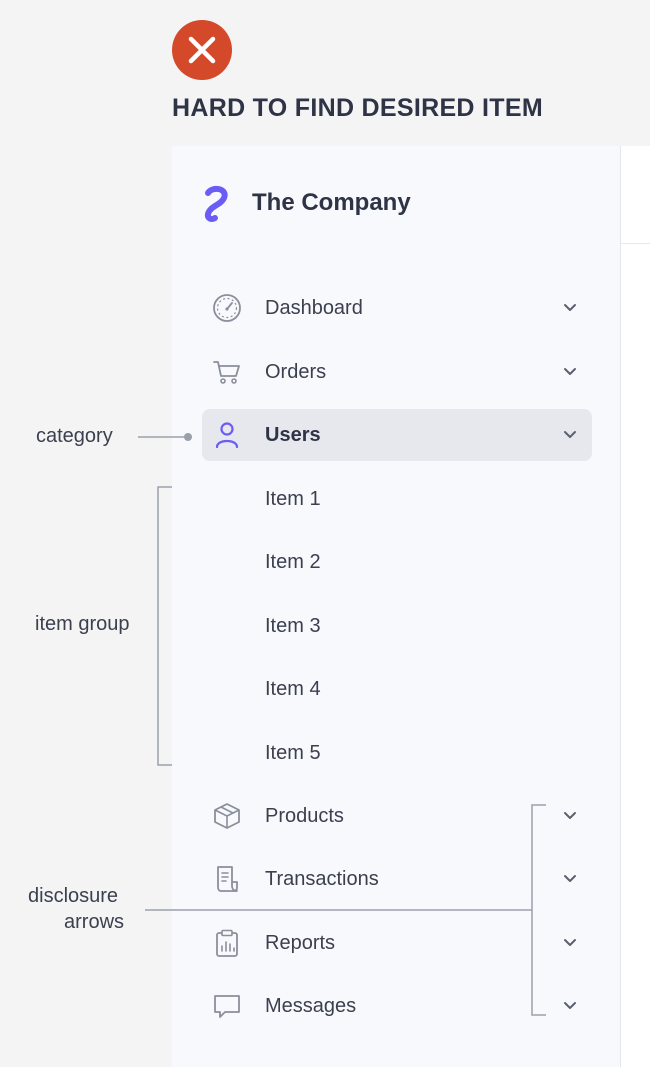  What do you see at coordinates (82, 624) in the screenshot?
I see `annotation-item-group: item group` at bounding box center [82, 624].